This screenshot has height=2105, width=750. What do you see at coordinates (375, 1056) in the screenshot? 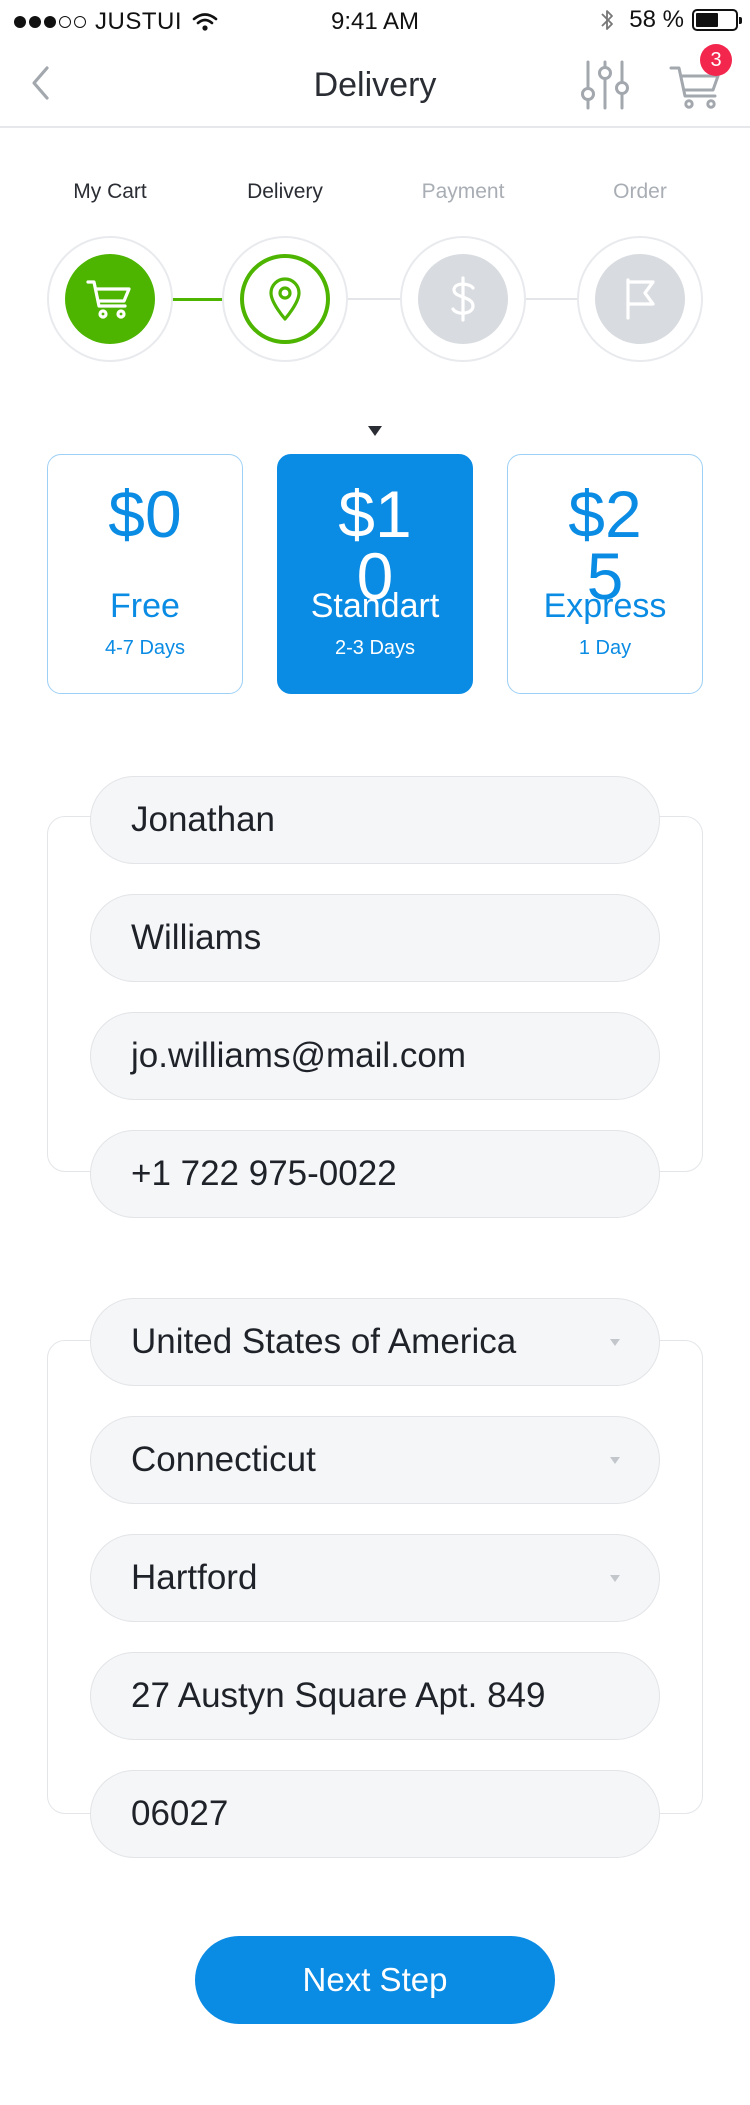
I see `email-field: jo.williams@mail.com` at bounding box center [375, 1056].